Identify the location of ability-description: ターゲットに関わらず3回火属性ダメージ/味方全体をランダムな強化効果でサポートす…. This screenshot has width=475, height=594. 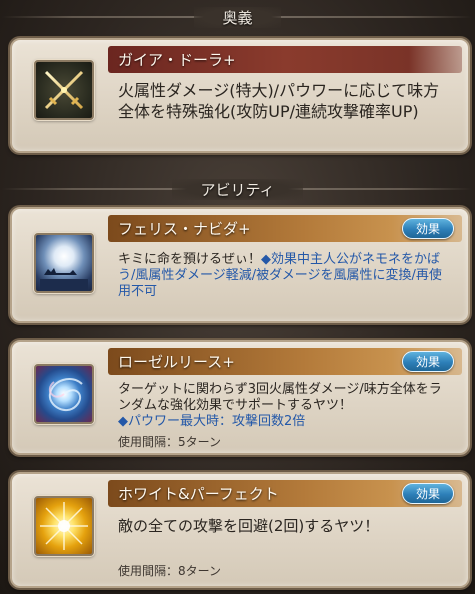
(286, 406).